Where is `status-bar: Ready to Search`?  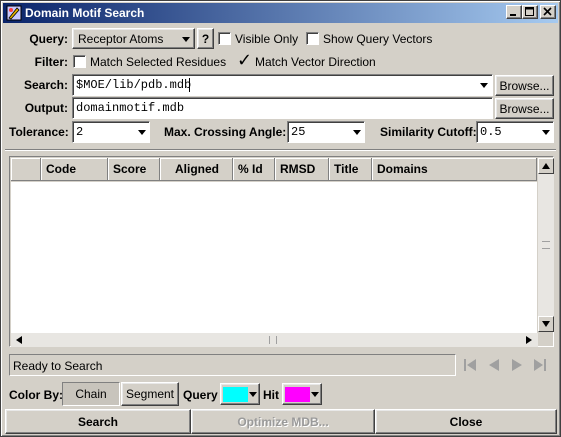
status-bar: Ready to Search is located at coordinates (232, 365).